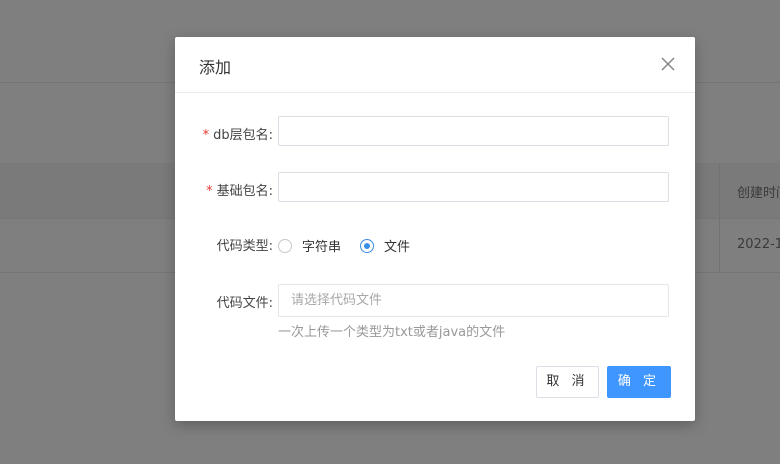 This screenshot has width=780, height=464. What do you see at coordinates (244, 191) in the screenshot?
I see `base-package-label-text: 基础包名:` at bounding box center [244, 191].